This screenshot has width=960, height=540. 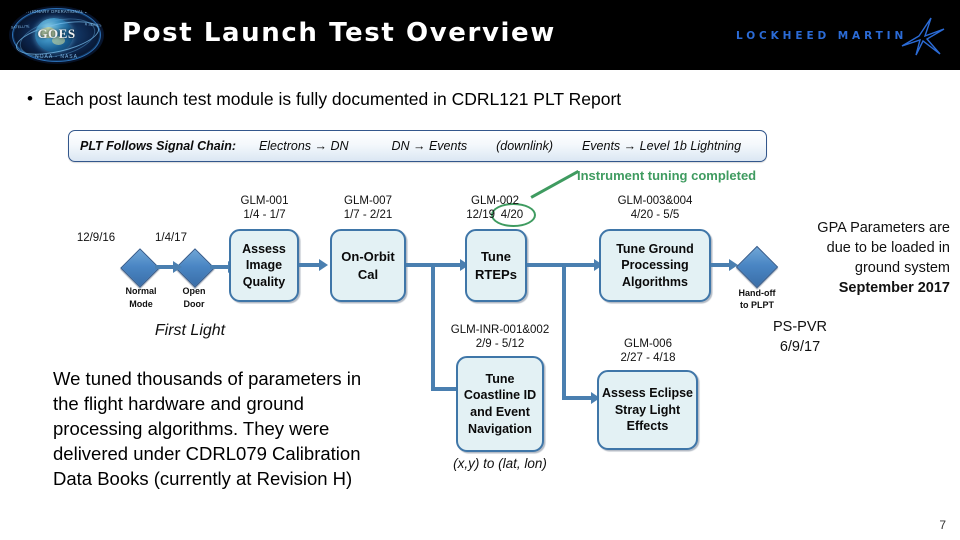 What do you see at coordinates (647, 426) in the screenshot?
I see `box-5-line-2: Effects` at bounding box center [647, 426].